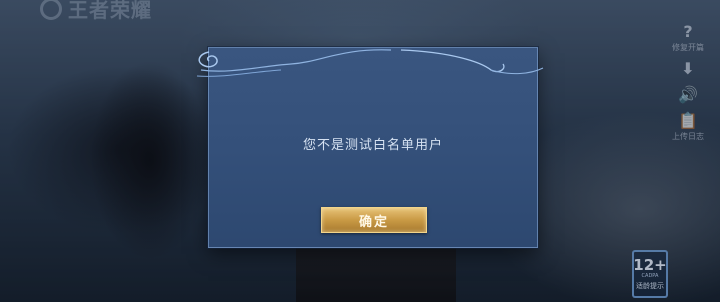  I want to click on dialog-message: 您不是测试白名单用户, so click(372, 145).